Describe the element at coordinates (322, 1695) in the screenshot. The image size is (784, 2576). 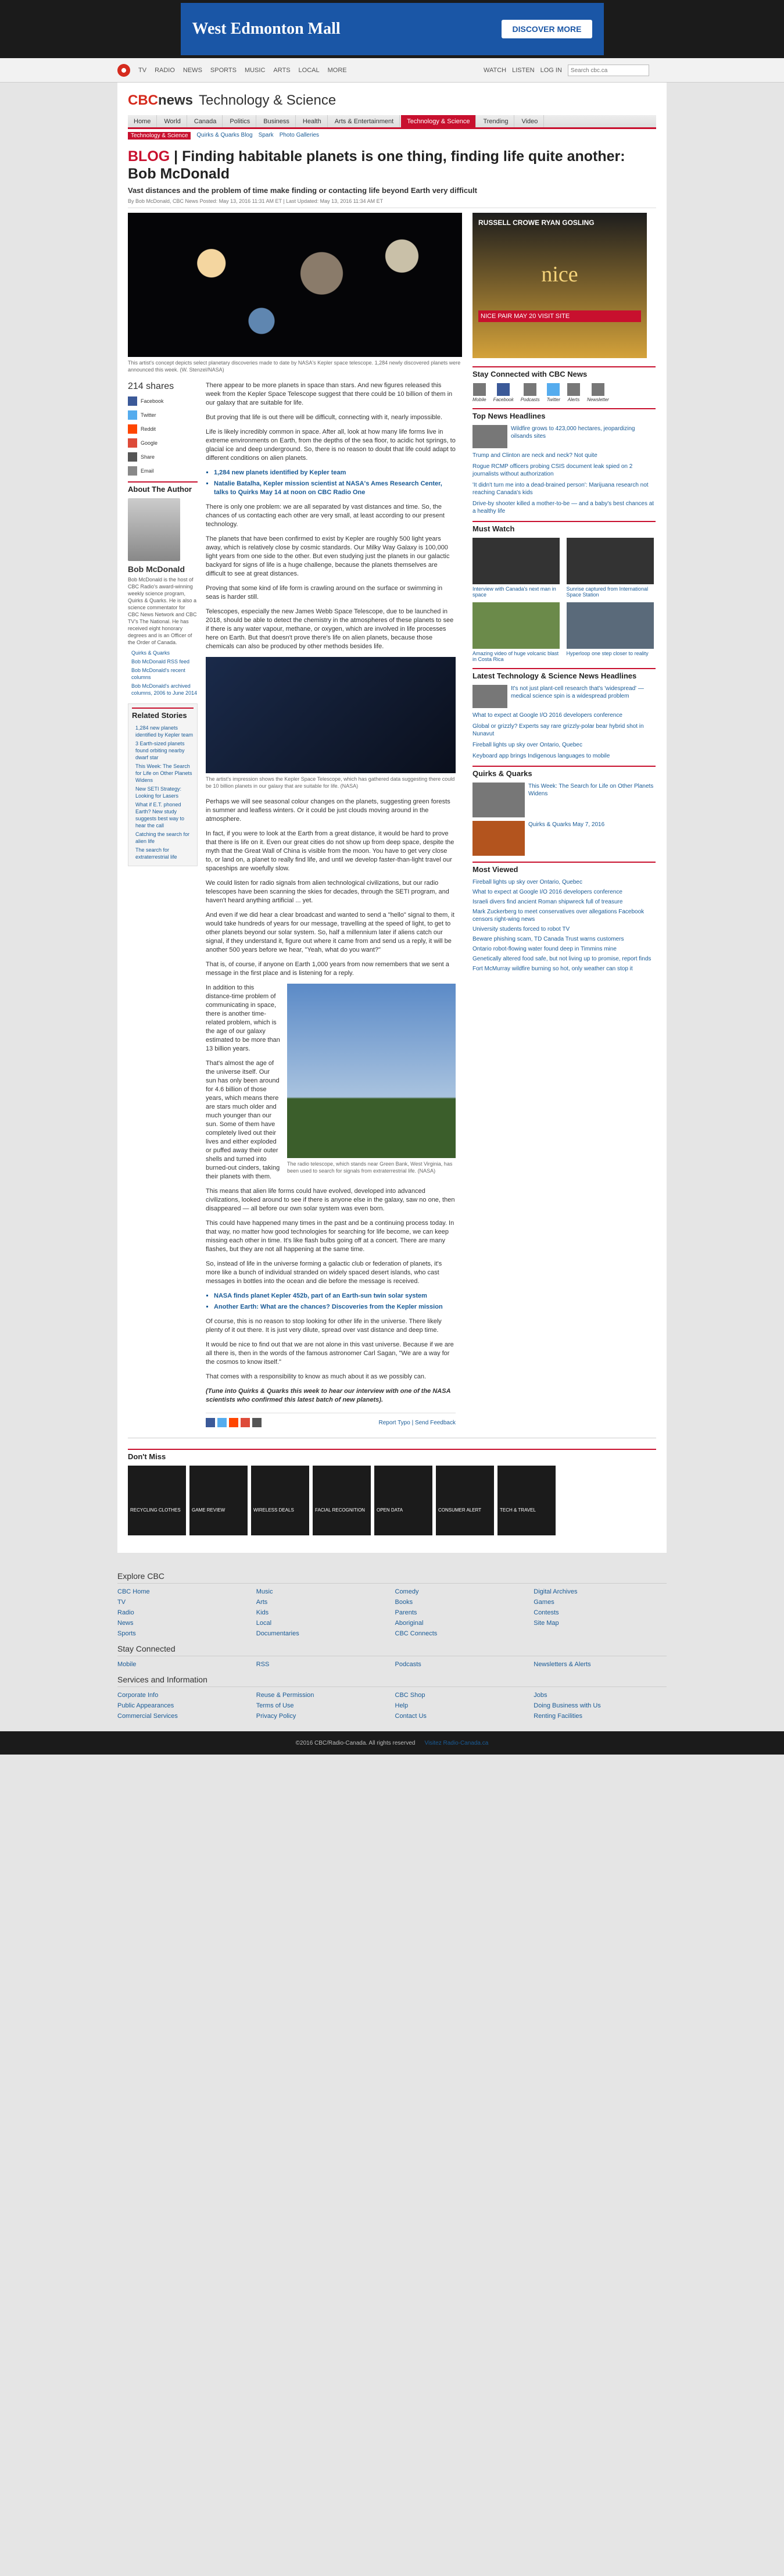
I see `footer-link: Reuse & Permission` at that location.